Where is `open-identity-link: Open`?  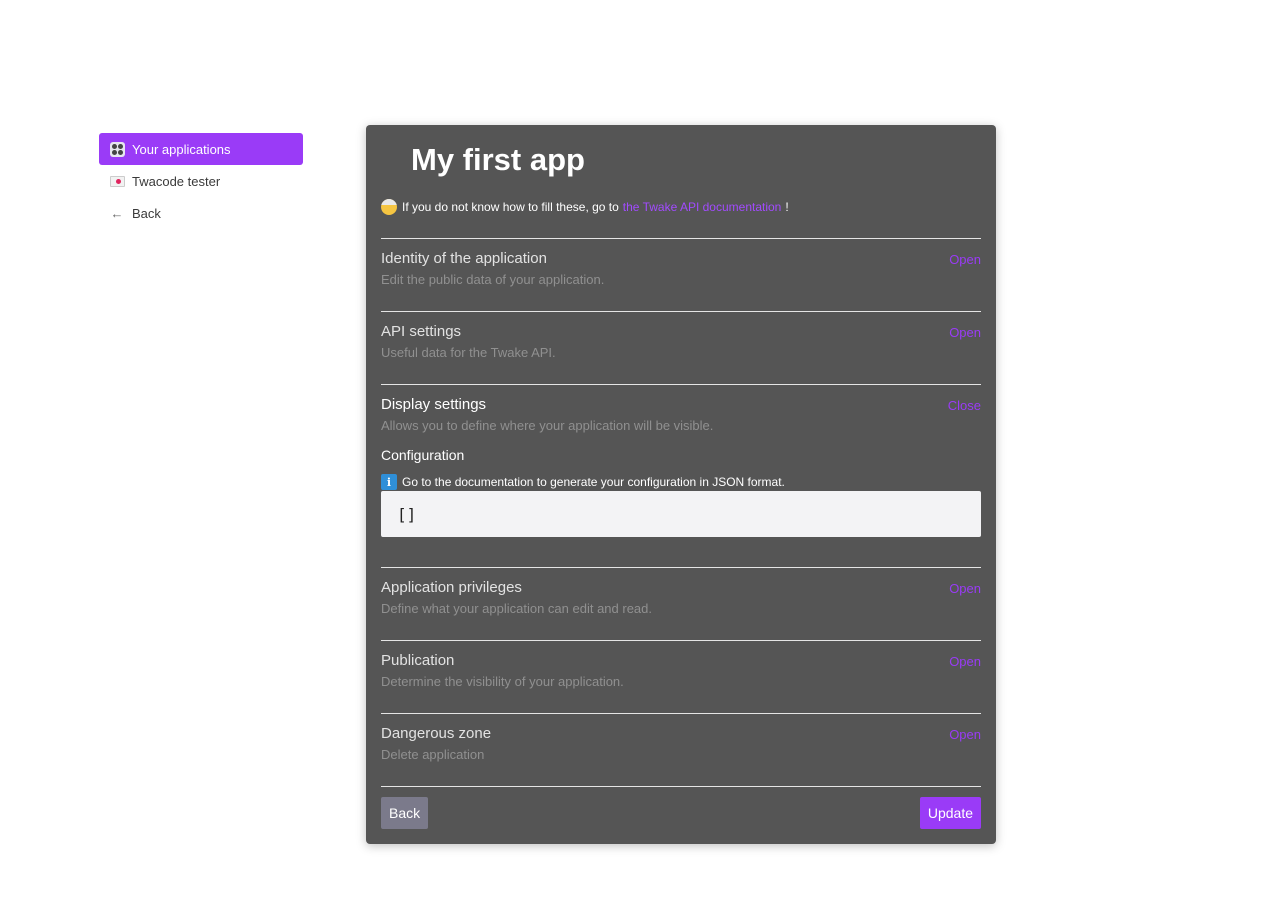
open-identity-link: Open is located at coordinates (965, 259).